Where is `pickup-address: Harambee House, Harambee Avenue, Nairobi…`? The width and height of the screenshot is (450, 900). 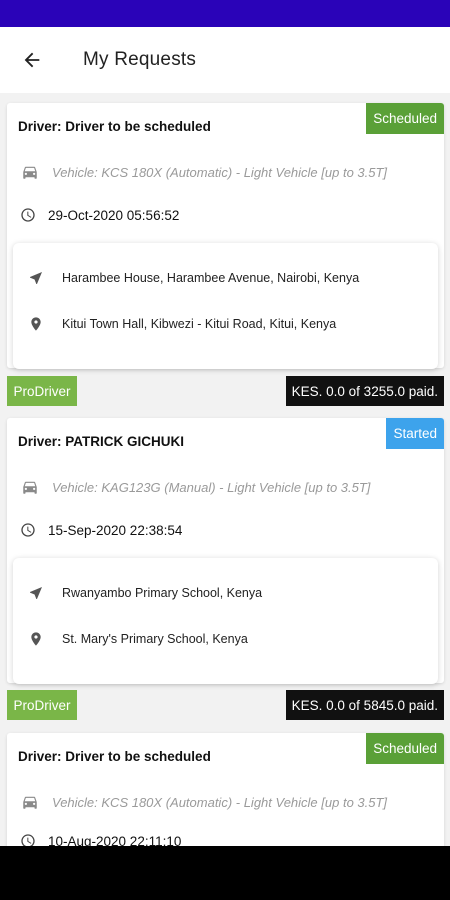 pickup-address: Harambee House, Harambee Avenue, Nairobi… is located at coordinates (211, 278).